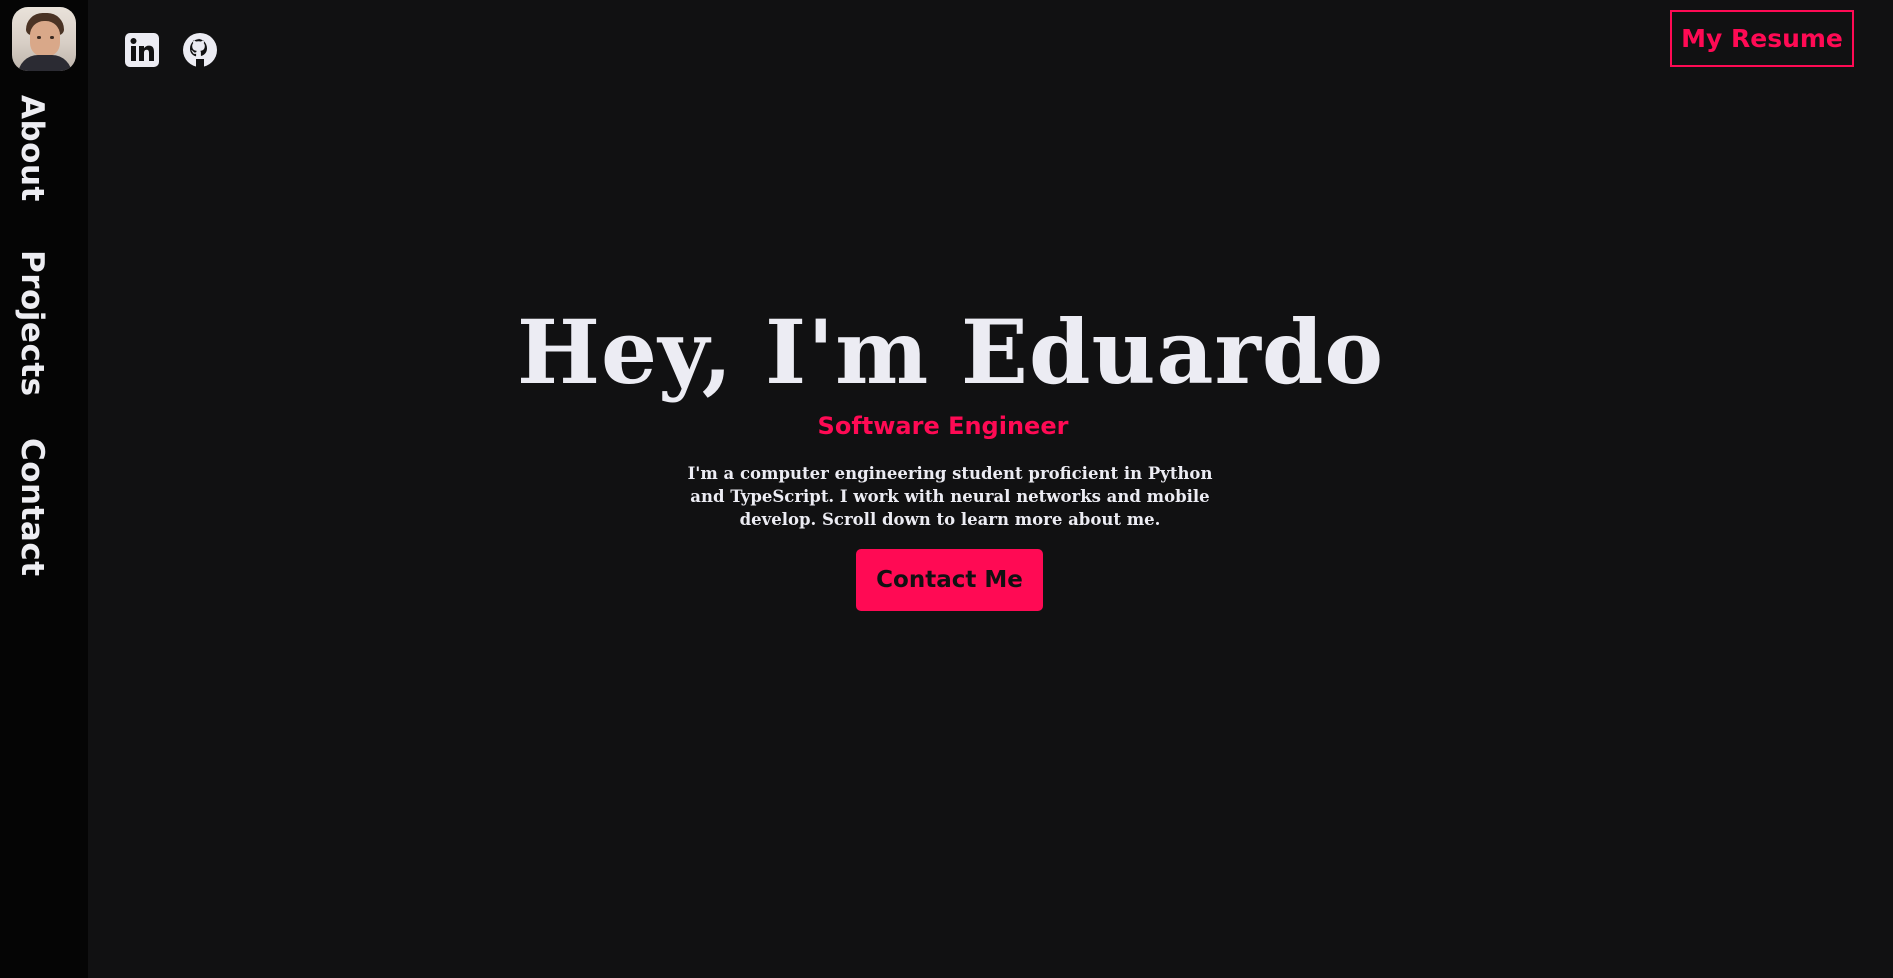 The image size is (1893, 978). I want to click on contact-me-button: Contact Me, so click(949, 580).